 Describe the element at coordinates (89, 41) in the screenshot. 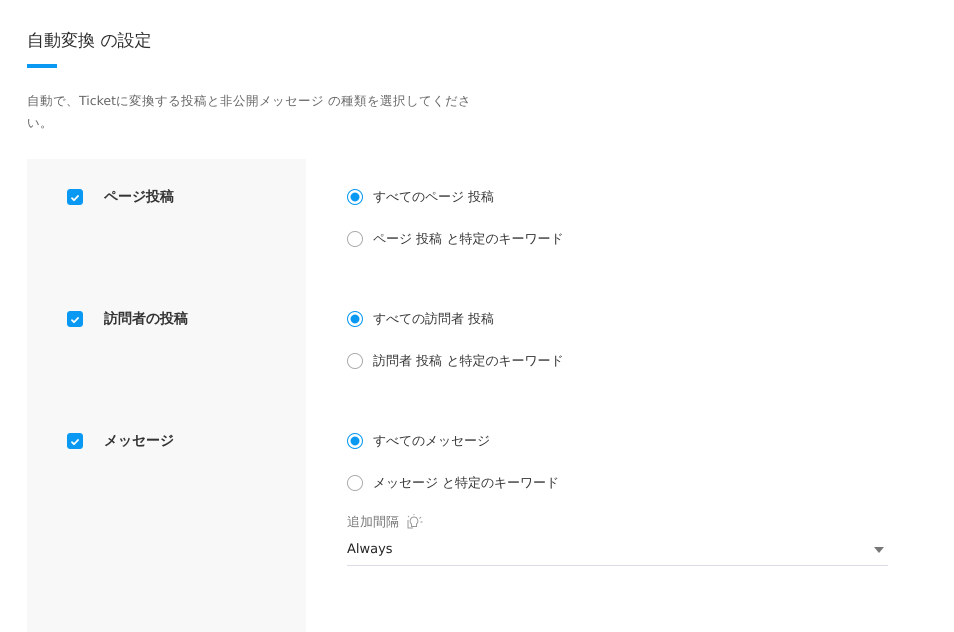

I see `page-title: 自動変換 の設定` at that location.